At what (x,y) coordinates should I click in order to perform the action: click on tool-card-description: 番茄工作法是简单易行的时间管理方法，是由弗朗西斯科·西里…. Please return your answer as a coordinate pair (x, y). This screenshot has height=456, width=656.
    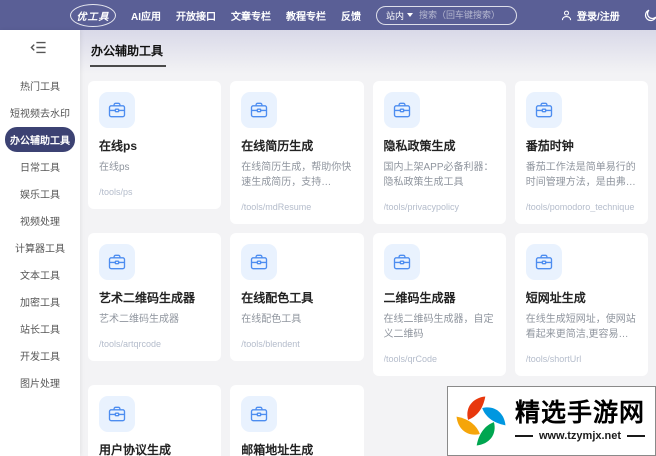
    Looking at the image, I should click on (580, 175).